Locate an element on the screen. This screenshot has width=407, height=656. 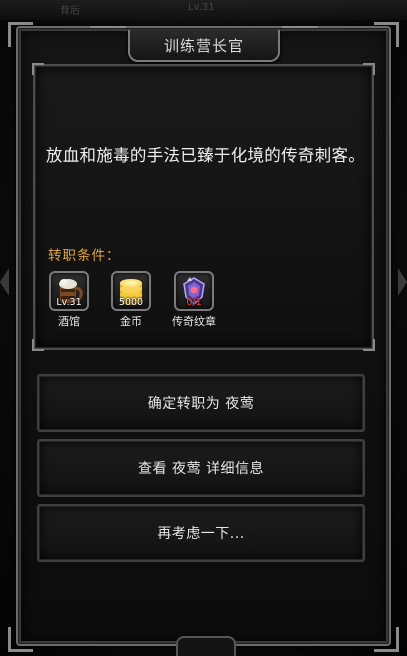
requirement-item: 0/1 传奇纹章 is located at coordinates (194, 300).